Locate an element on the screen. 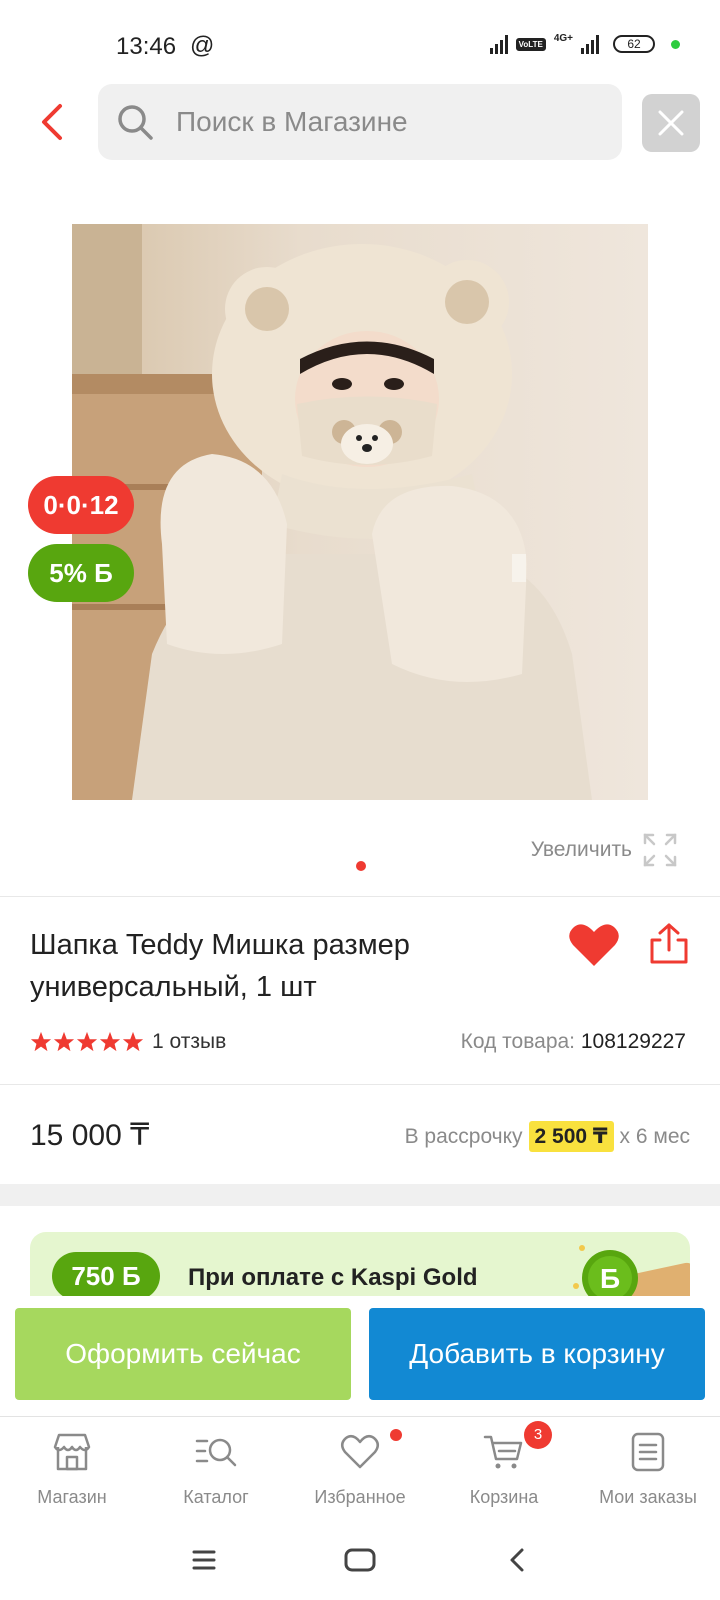  svg-text: Б is located at coordinates (610, 1278).